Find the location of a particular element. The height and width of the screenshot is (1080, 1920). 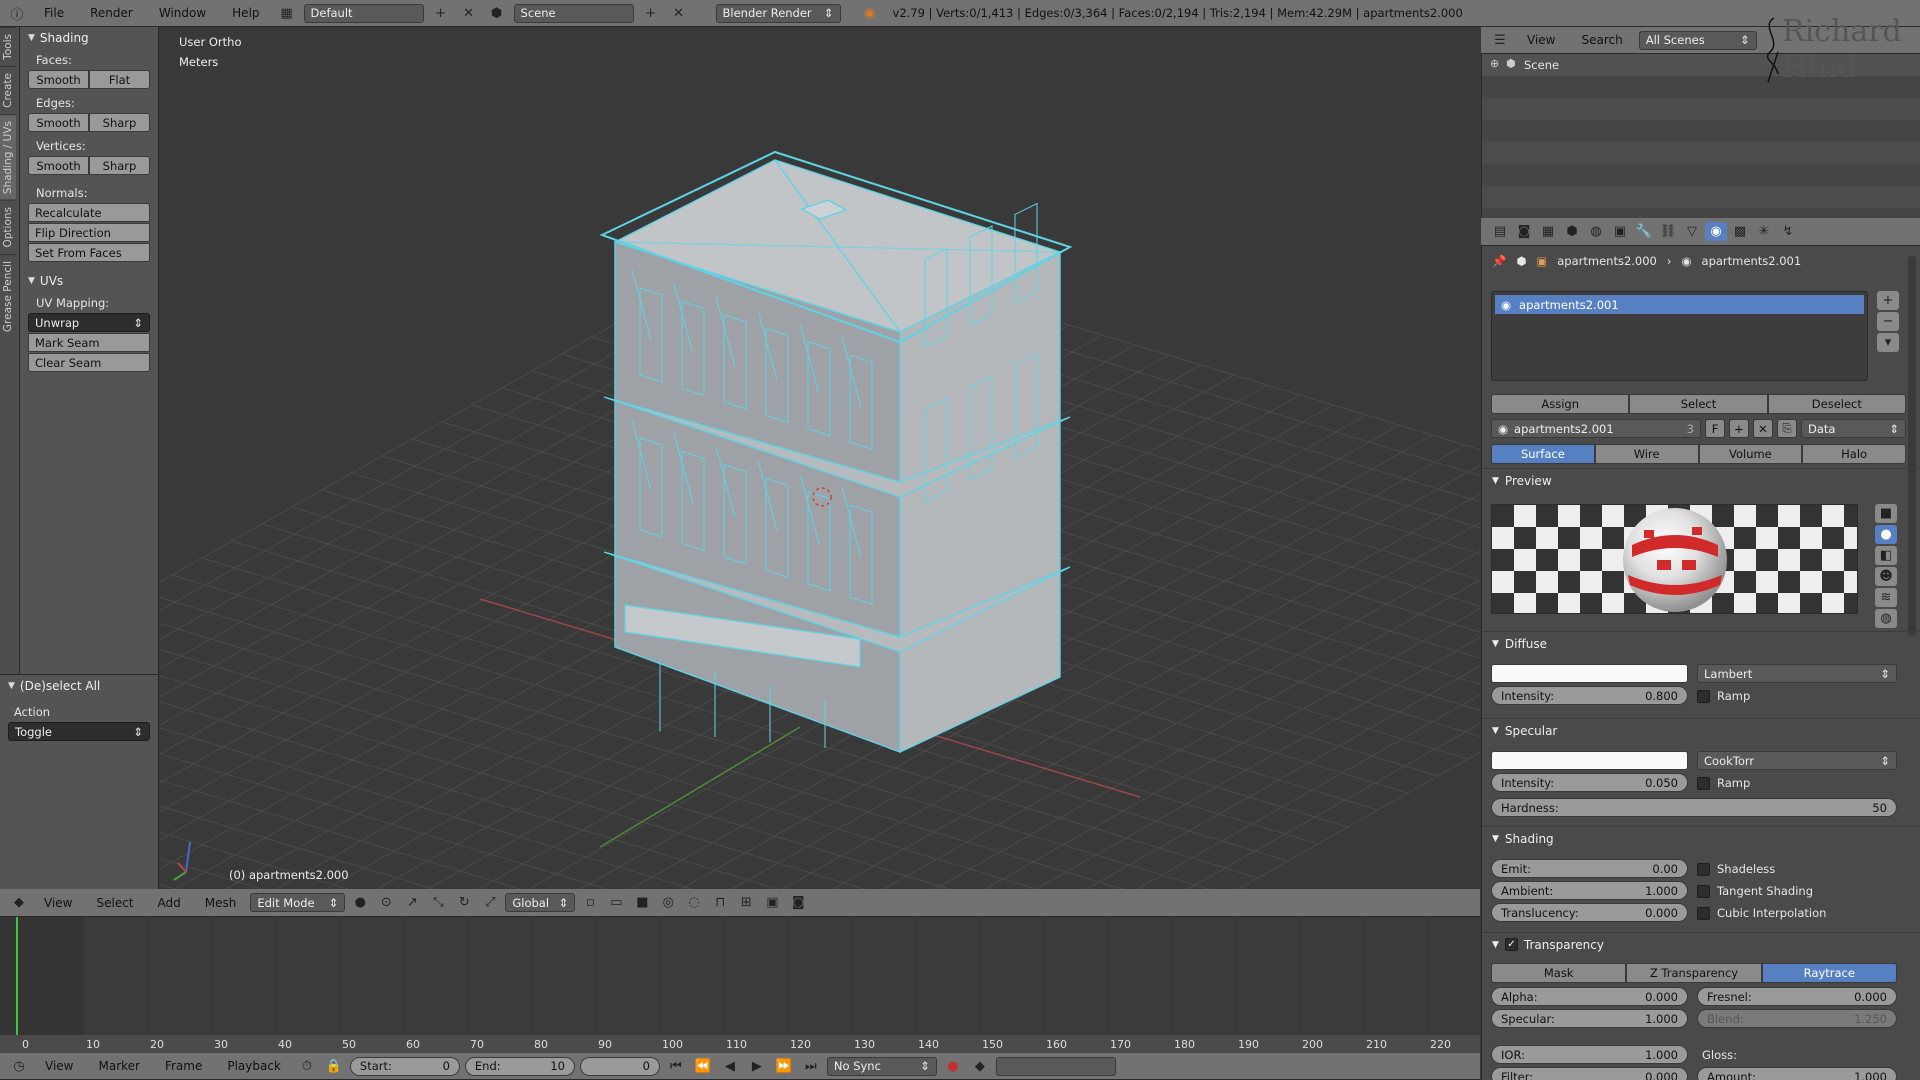

snap-icon: ⊓ is located at coordinates (720, 902).